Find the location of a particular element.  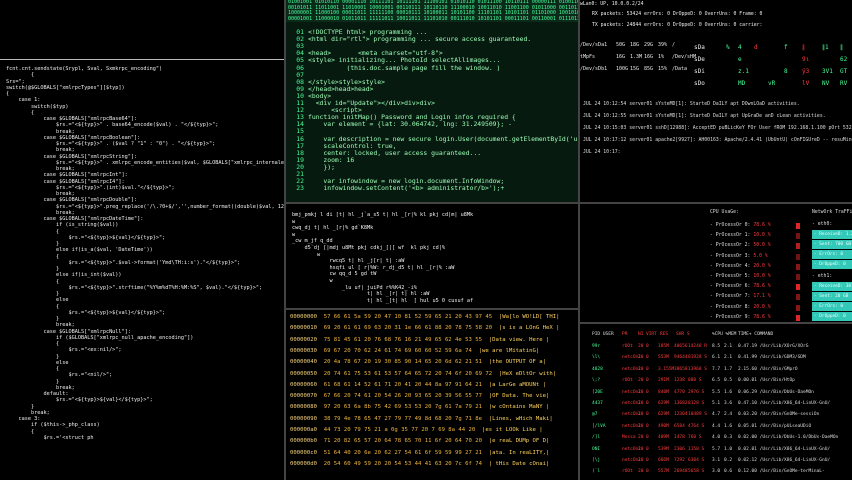

proc-cell: 0.02.01 /Usr/Lib/X86_64-LinUX-GnU/ is located at coordinates (784, 449).